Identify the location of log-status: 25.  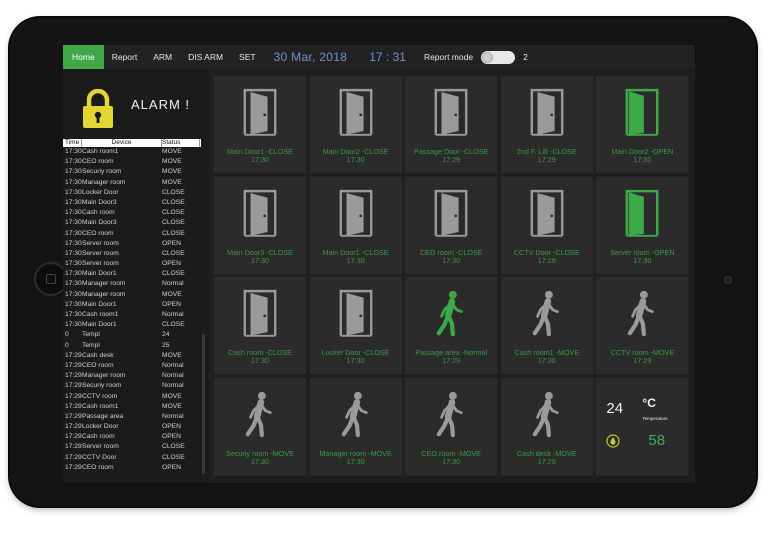
(166, 345).